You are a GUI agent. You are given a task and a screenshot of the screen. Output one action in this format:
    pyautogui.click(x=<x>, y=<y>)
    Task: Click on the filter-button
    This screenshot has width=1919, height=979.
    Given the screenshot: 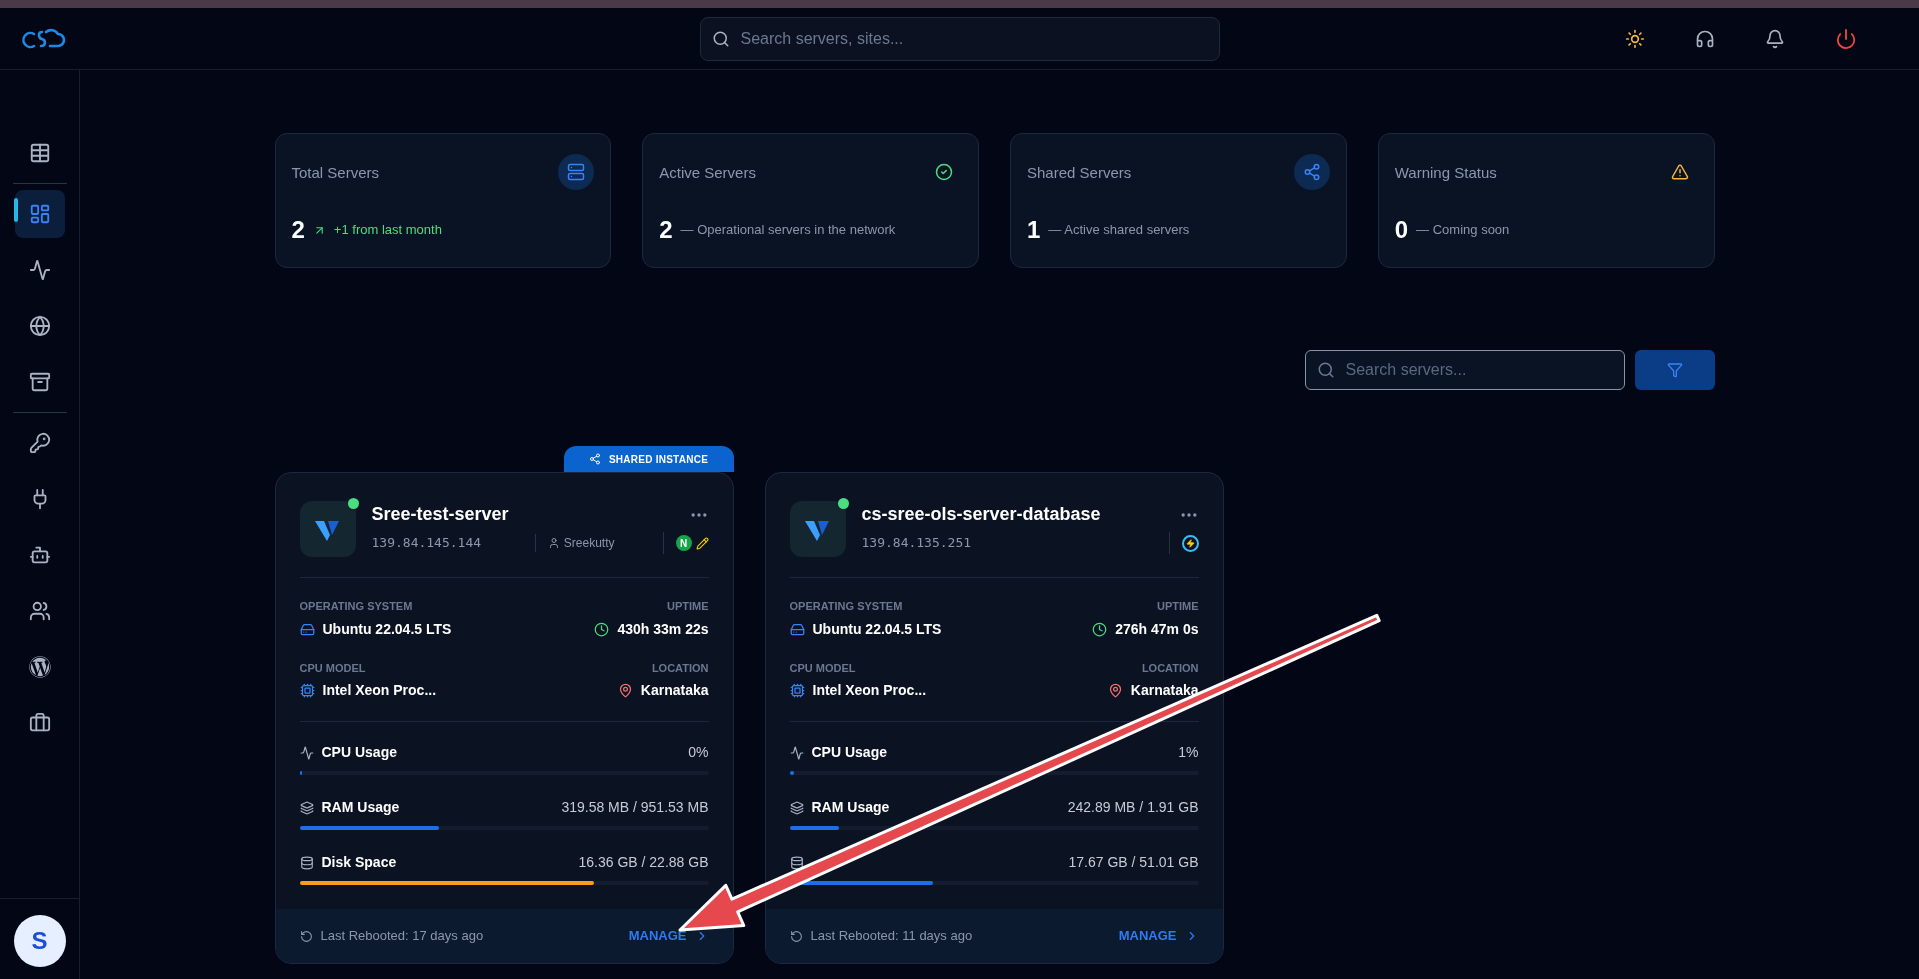 What is the action you would take?
    pyautogui.click(x=1674, y=370)
    